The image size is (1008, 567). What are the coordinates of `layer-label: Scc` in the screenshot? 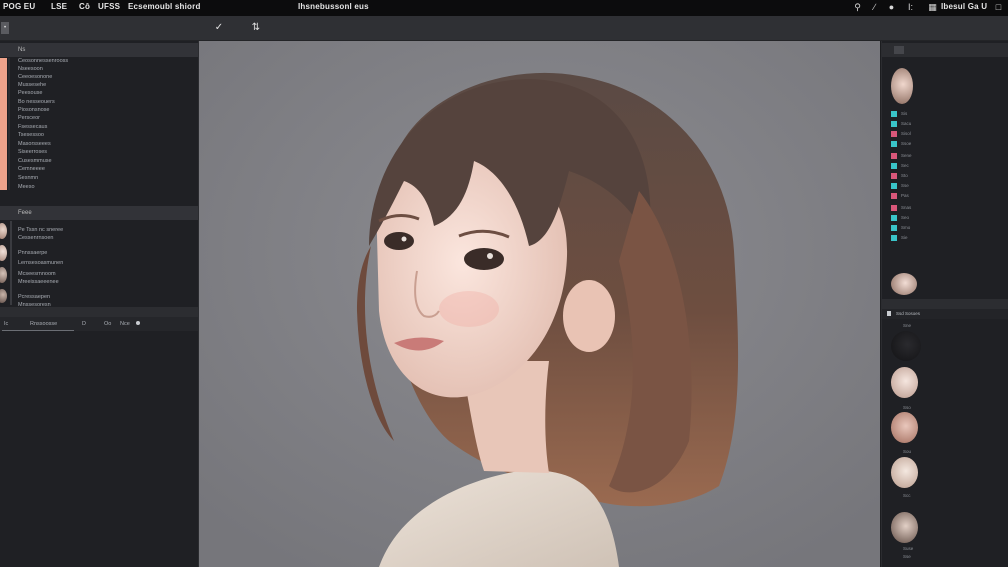 It's located at (907, 495).